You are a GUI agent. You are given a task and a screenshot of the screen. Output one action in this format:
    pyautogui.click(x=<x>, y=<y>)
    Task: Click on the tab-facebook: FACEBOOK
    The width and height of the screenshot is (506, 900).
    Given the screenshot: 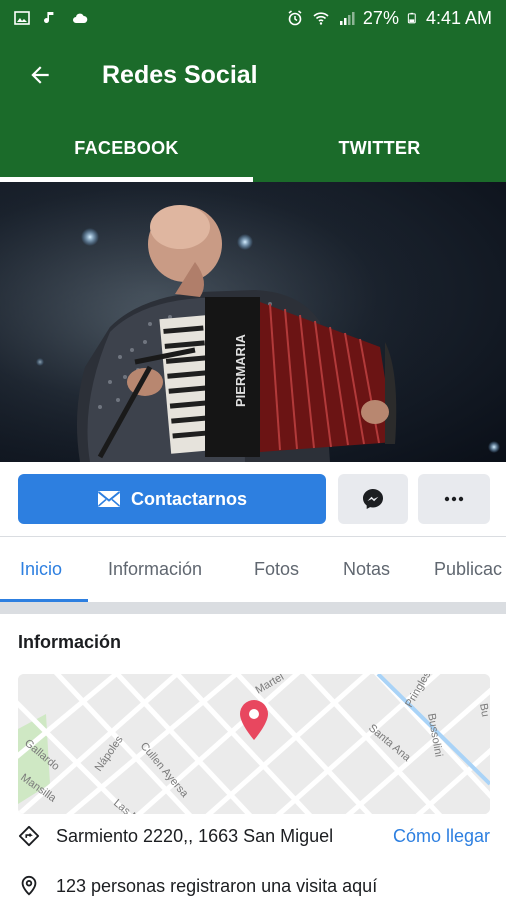 What is the action you would take?
    pyautogui.click(x=126, y=148)
    